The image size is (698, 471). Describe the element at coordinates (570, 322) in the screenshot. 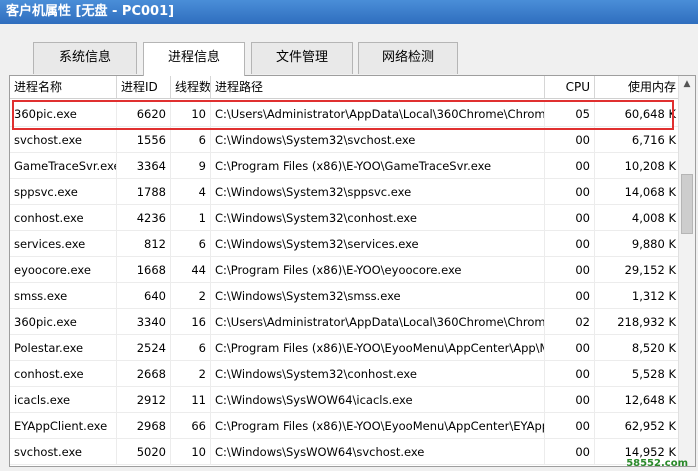

I see `cell-cpu: 02` at that location.